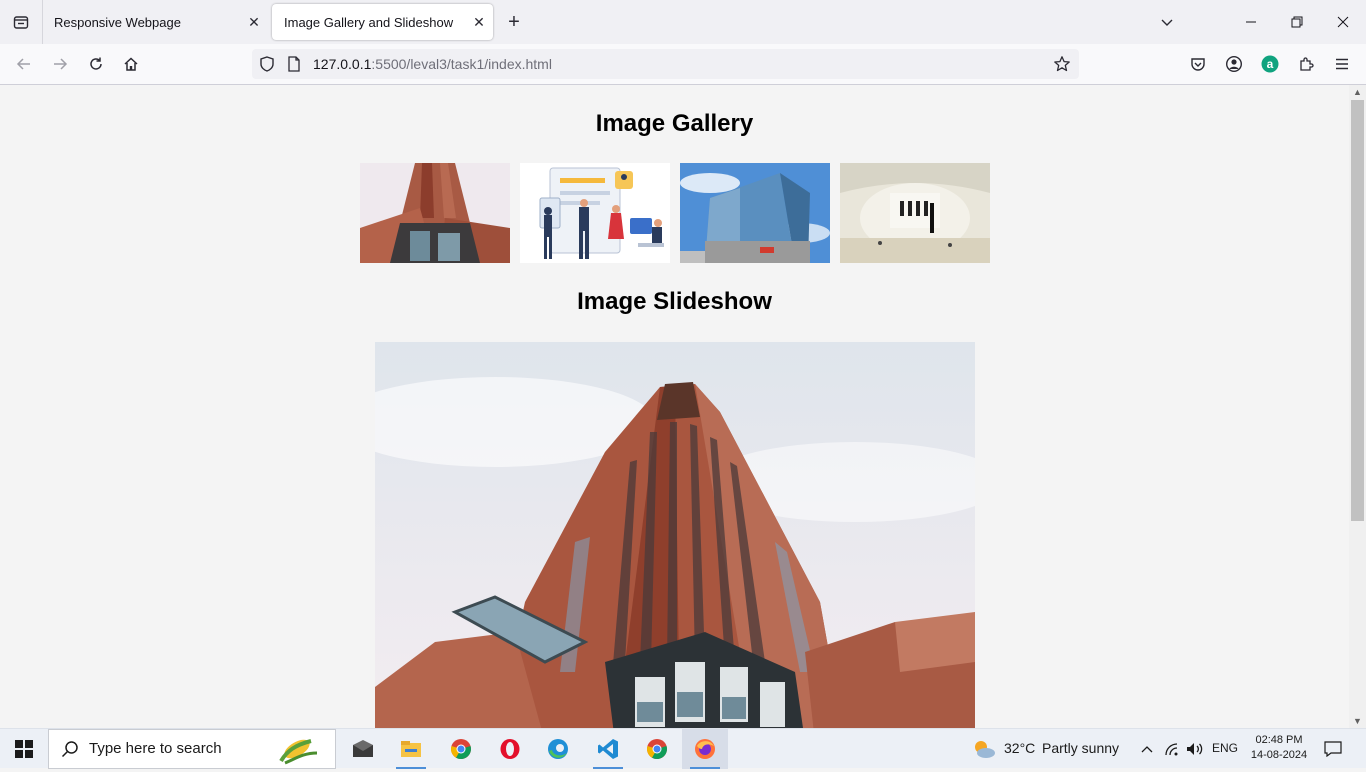 The image size is (1366, 772). I want to click on url-text: 127.0.0.1:5500/leval3/task1/index.html, so click(432, 64).